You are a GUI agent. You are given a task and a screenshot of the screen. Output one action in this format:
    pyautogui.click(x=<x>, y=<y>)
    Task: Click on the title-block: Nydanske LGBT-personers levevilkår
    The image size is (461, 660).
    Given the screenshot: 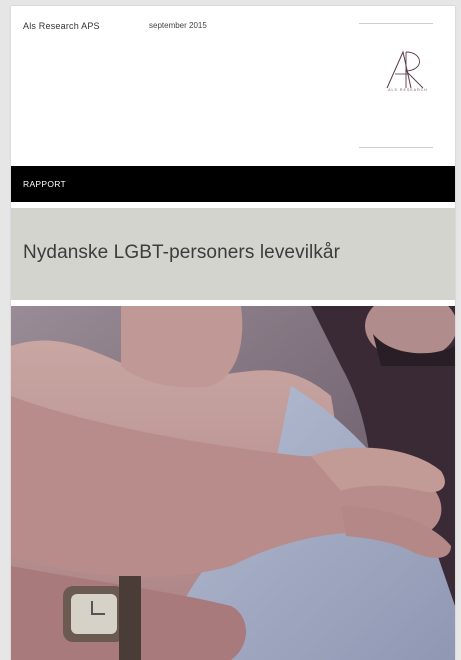 What is the action you would take?
    pyautogui.click(x=233, y=254)
    